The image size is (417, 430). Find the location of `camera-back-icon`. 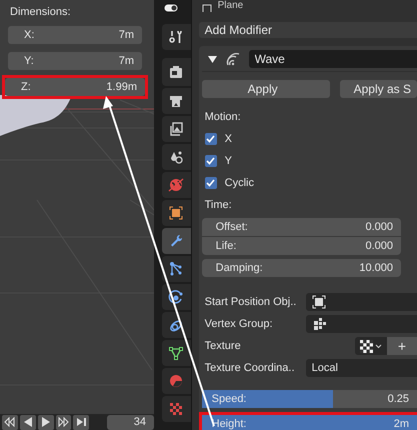

camera-back-icon is located at coordinates (176, 72).